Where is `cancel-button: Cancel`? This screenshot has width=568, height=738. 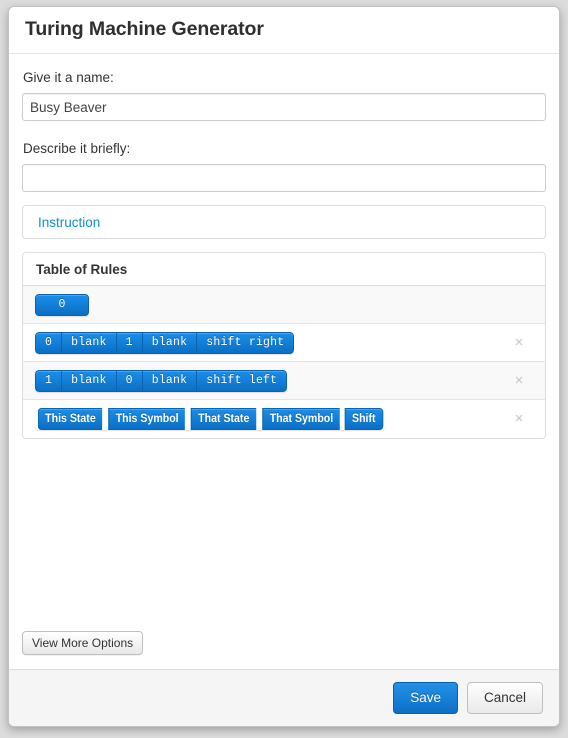
cancel-button: Cancel is located at coordinates (504, 698).